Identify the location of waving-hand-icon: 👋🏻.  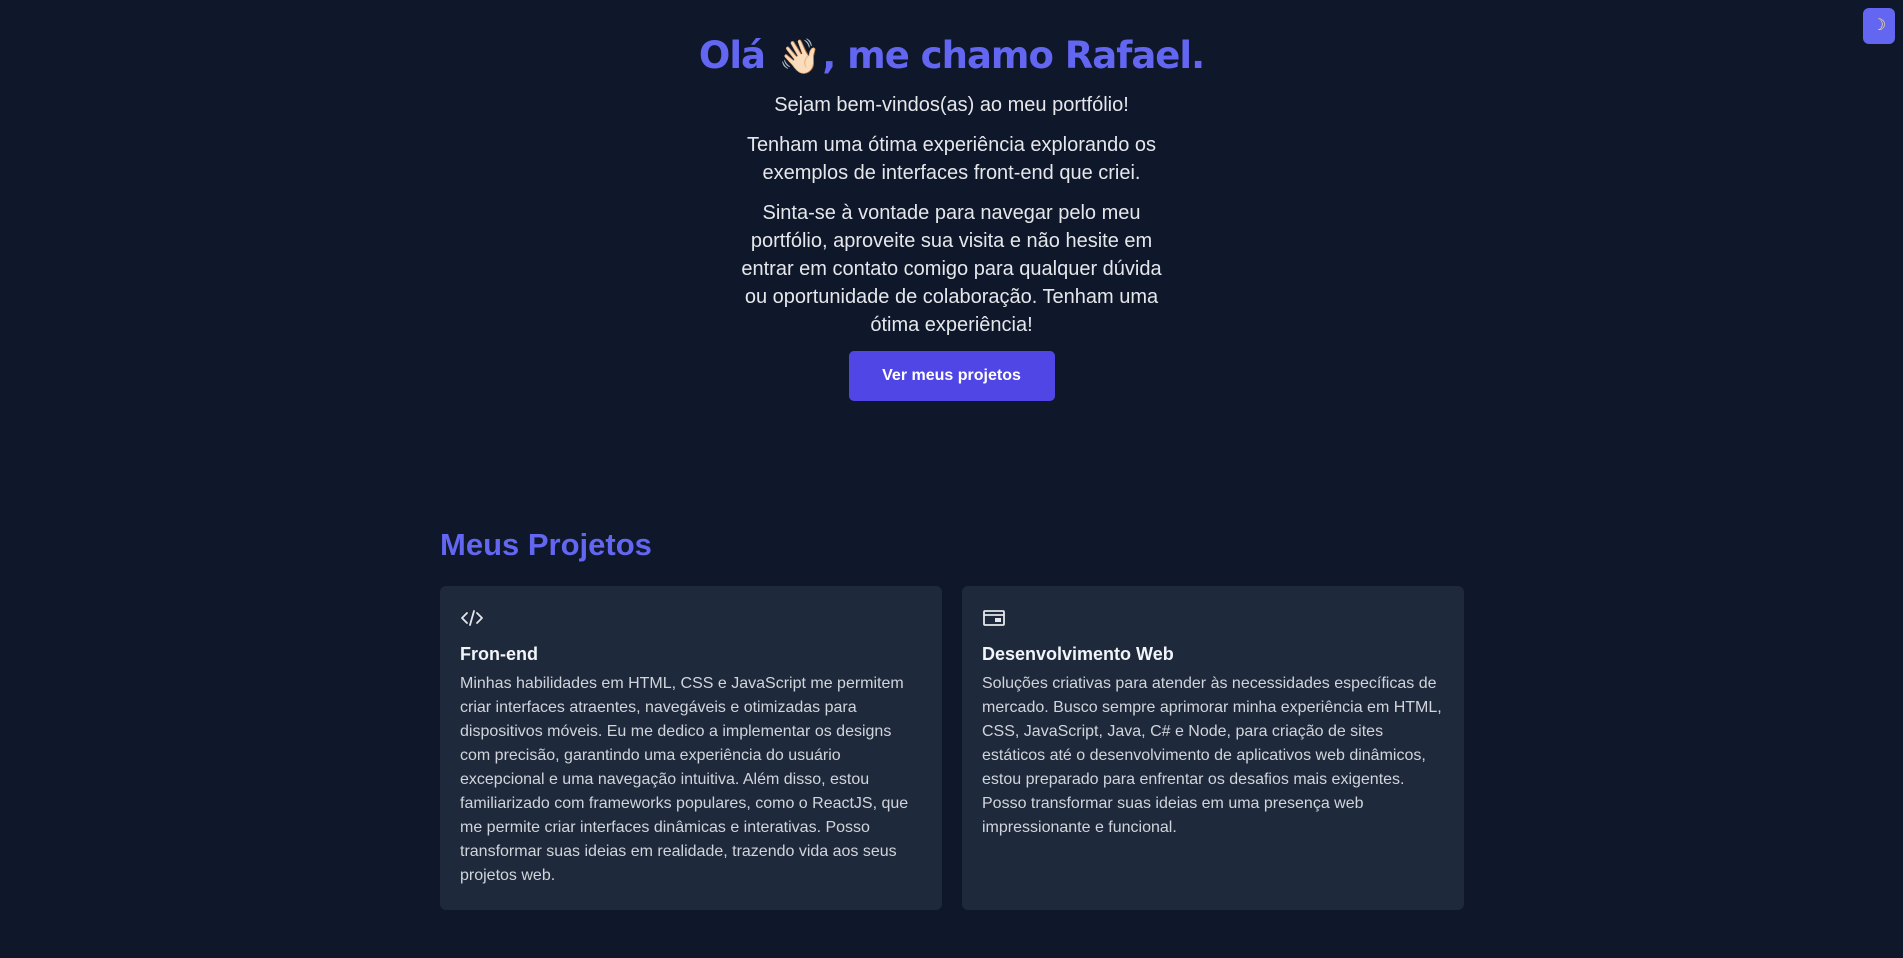
(799, 57).